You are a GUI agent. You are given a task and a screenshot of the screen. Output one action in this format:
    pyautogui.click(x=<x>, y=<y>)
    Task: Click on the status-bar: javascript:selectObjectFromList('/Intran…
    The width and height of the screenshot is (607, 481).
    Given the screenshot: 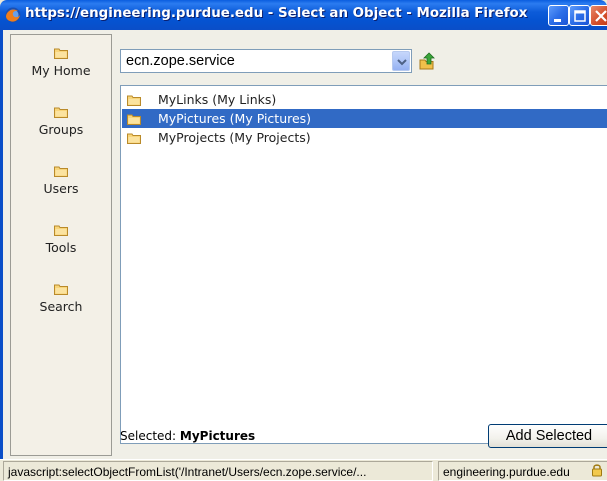 What is the action you would take?
    pyautogui.click(x=303, y=470)
    